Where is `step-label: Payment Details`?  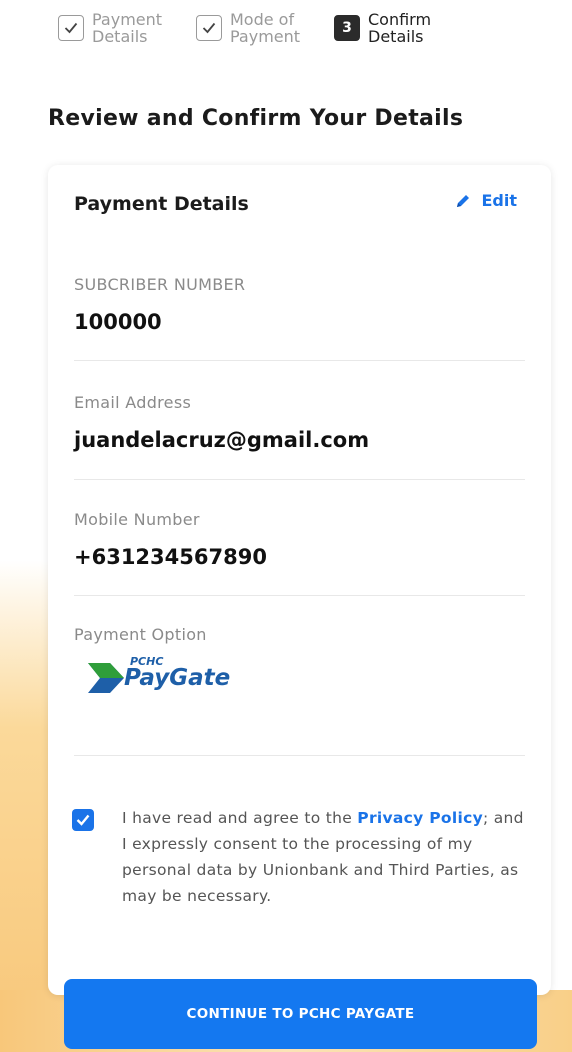 step-label: Payment Details is located at coordinates (127, 28).